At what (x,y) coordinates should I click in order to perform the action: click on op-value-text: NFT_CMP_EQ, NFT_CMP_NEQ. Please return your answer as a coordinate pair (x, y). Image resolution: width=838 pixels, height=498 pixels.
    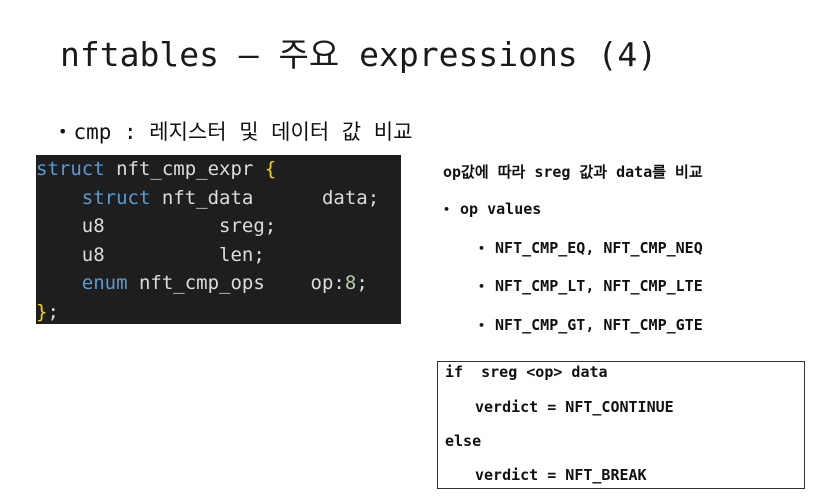
    Looking at the image, I should click on (599, 248).